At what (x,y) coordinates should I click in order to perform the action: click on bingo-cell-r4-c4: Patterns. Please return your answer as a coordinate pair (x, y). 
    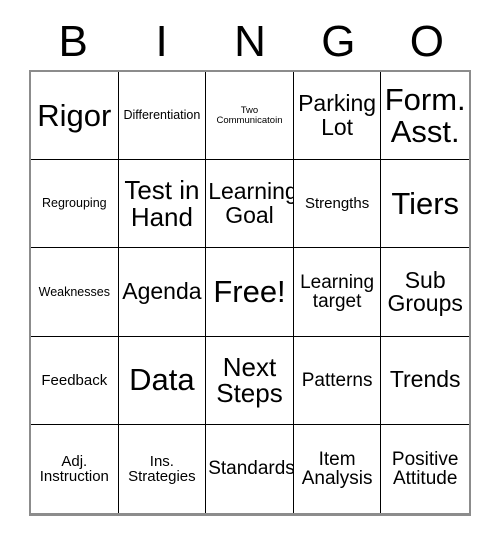
    Looking at the image, I should click on (337, 380).